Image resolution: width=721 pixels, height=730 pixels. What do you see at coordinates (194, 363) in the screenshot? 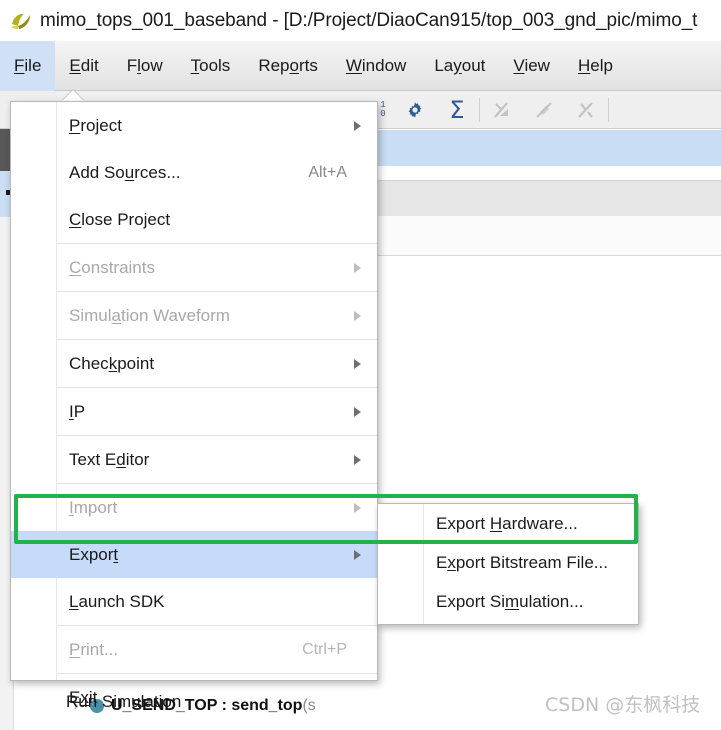
I see `file-menu-item-checkpoint: Checkpoint` at bounding box center [194, 363].